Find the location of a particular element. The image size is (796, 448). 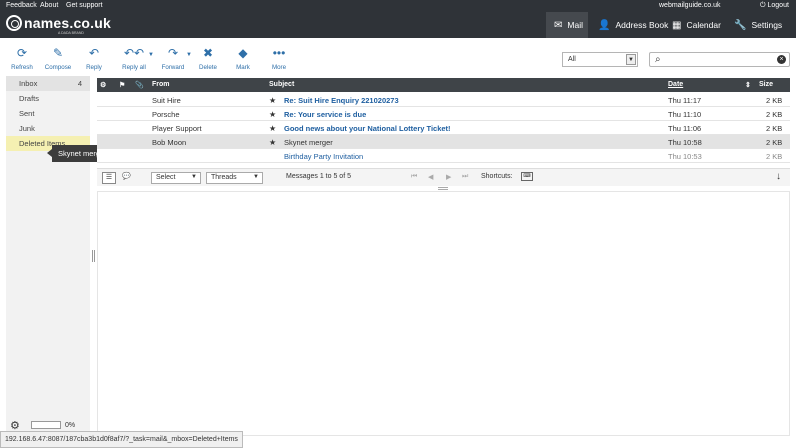

folder-drafts: Drafts is located at coordinates (48, 98).